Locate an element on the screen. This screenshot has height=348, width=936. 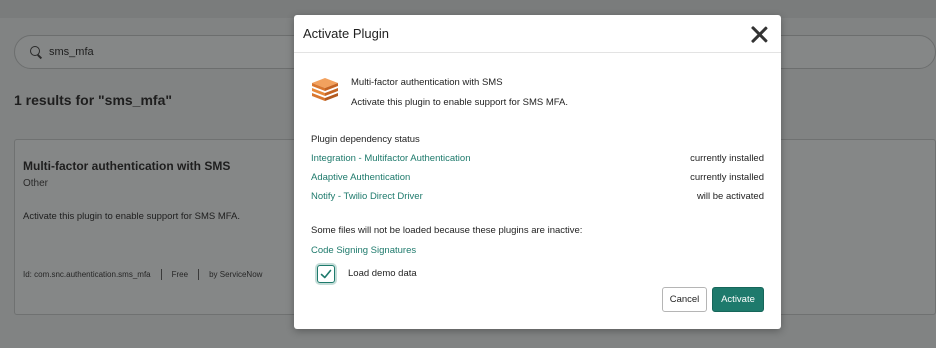
card-meta-vendor: by ServiceNow is located at coordinates (236, 274).